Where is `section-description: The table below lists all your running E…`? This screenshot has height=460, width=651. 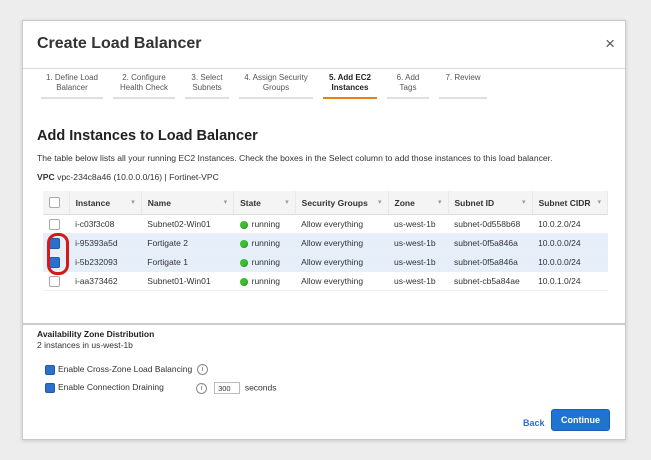 section-description: The table below lists all your running E… is located at coordinates (295, 158).